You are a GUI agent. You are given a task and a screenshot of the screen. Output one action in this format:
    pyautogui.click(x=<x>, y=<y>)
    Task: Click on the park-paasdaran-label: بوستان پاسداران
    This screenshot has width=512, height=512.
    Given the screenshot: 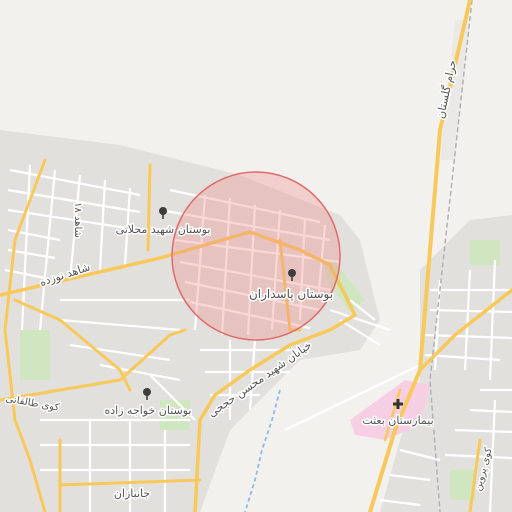 What is the action you would take?
    pyautogui.click(x=291, y=294)
    